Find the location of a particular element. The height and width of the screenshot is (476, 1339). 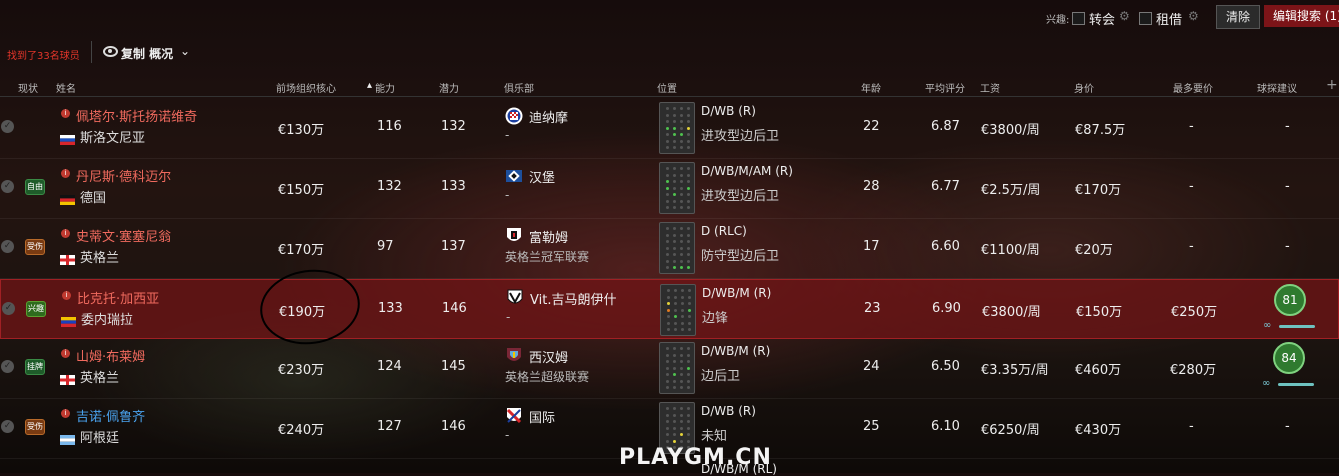

player-name-link: 史蒂文·塞塞尼翁 is located at coordinates (123, 235).